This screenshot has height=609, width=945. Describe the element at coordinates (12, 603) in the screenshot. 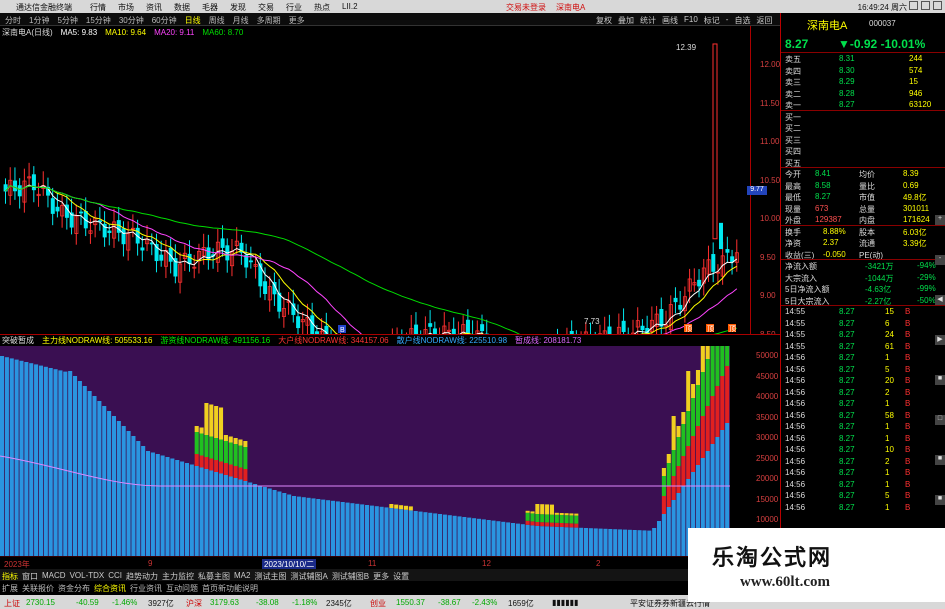

I see `sh-label: 上证` at that location.